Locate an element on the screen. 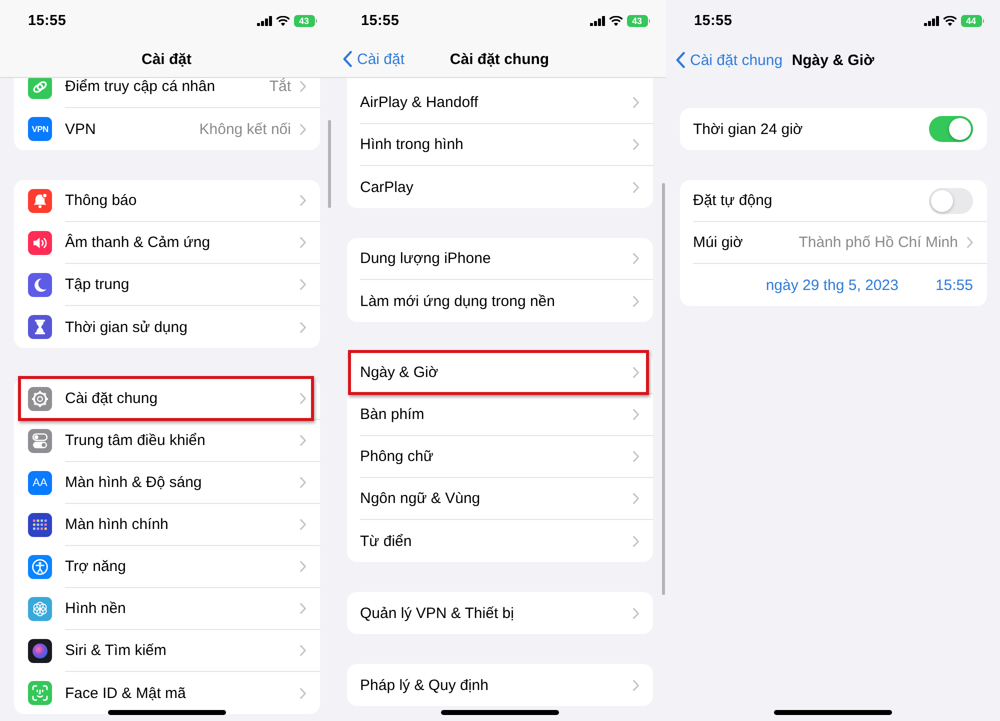 The width and height of the screenshot is (1000, 721). row-label: Màn hình chính is located at coordinates (116, 524).